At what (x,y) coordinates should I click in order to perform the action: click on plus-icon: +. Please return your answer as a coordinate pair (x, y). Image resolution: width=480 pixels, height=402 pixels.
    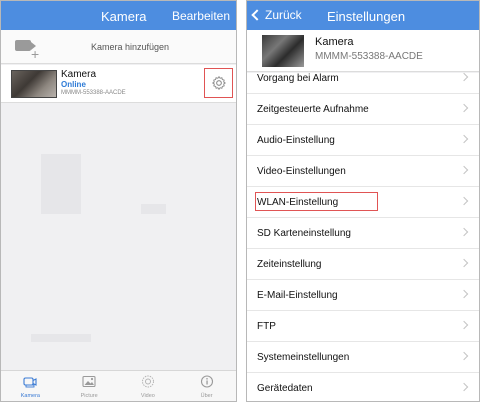
    Looking at the image, I should click on (35, 54).